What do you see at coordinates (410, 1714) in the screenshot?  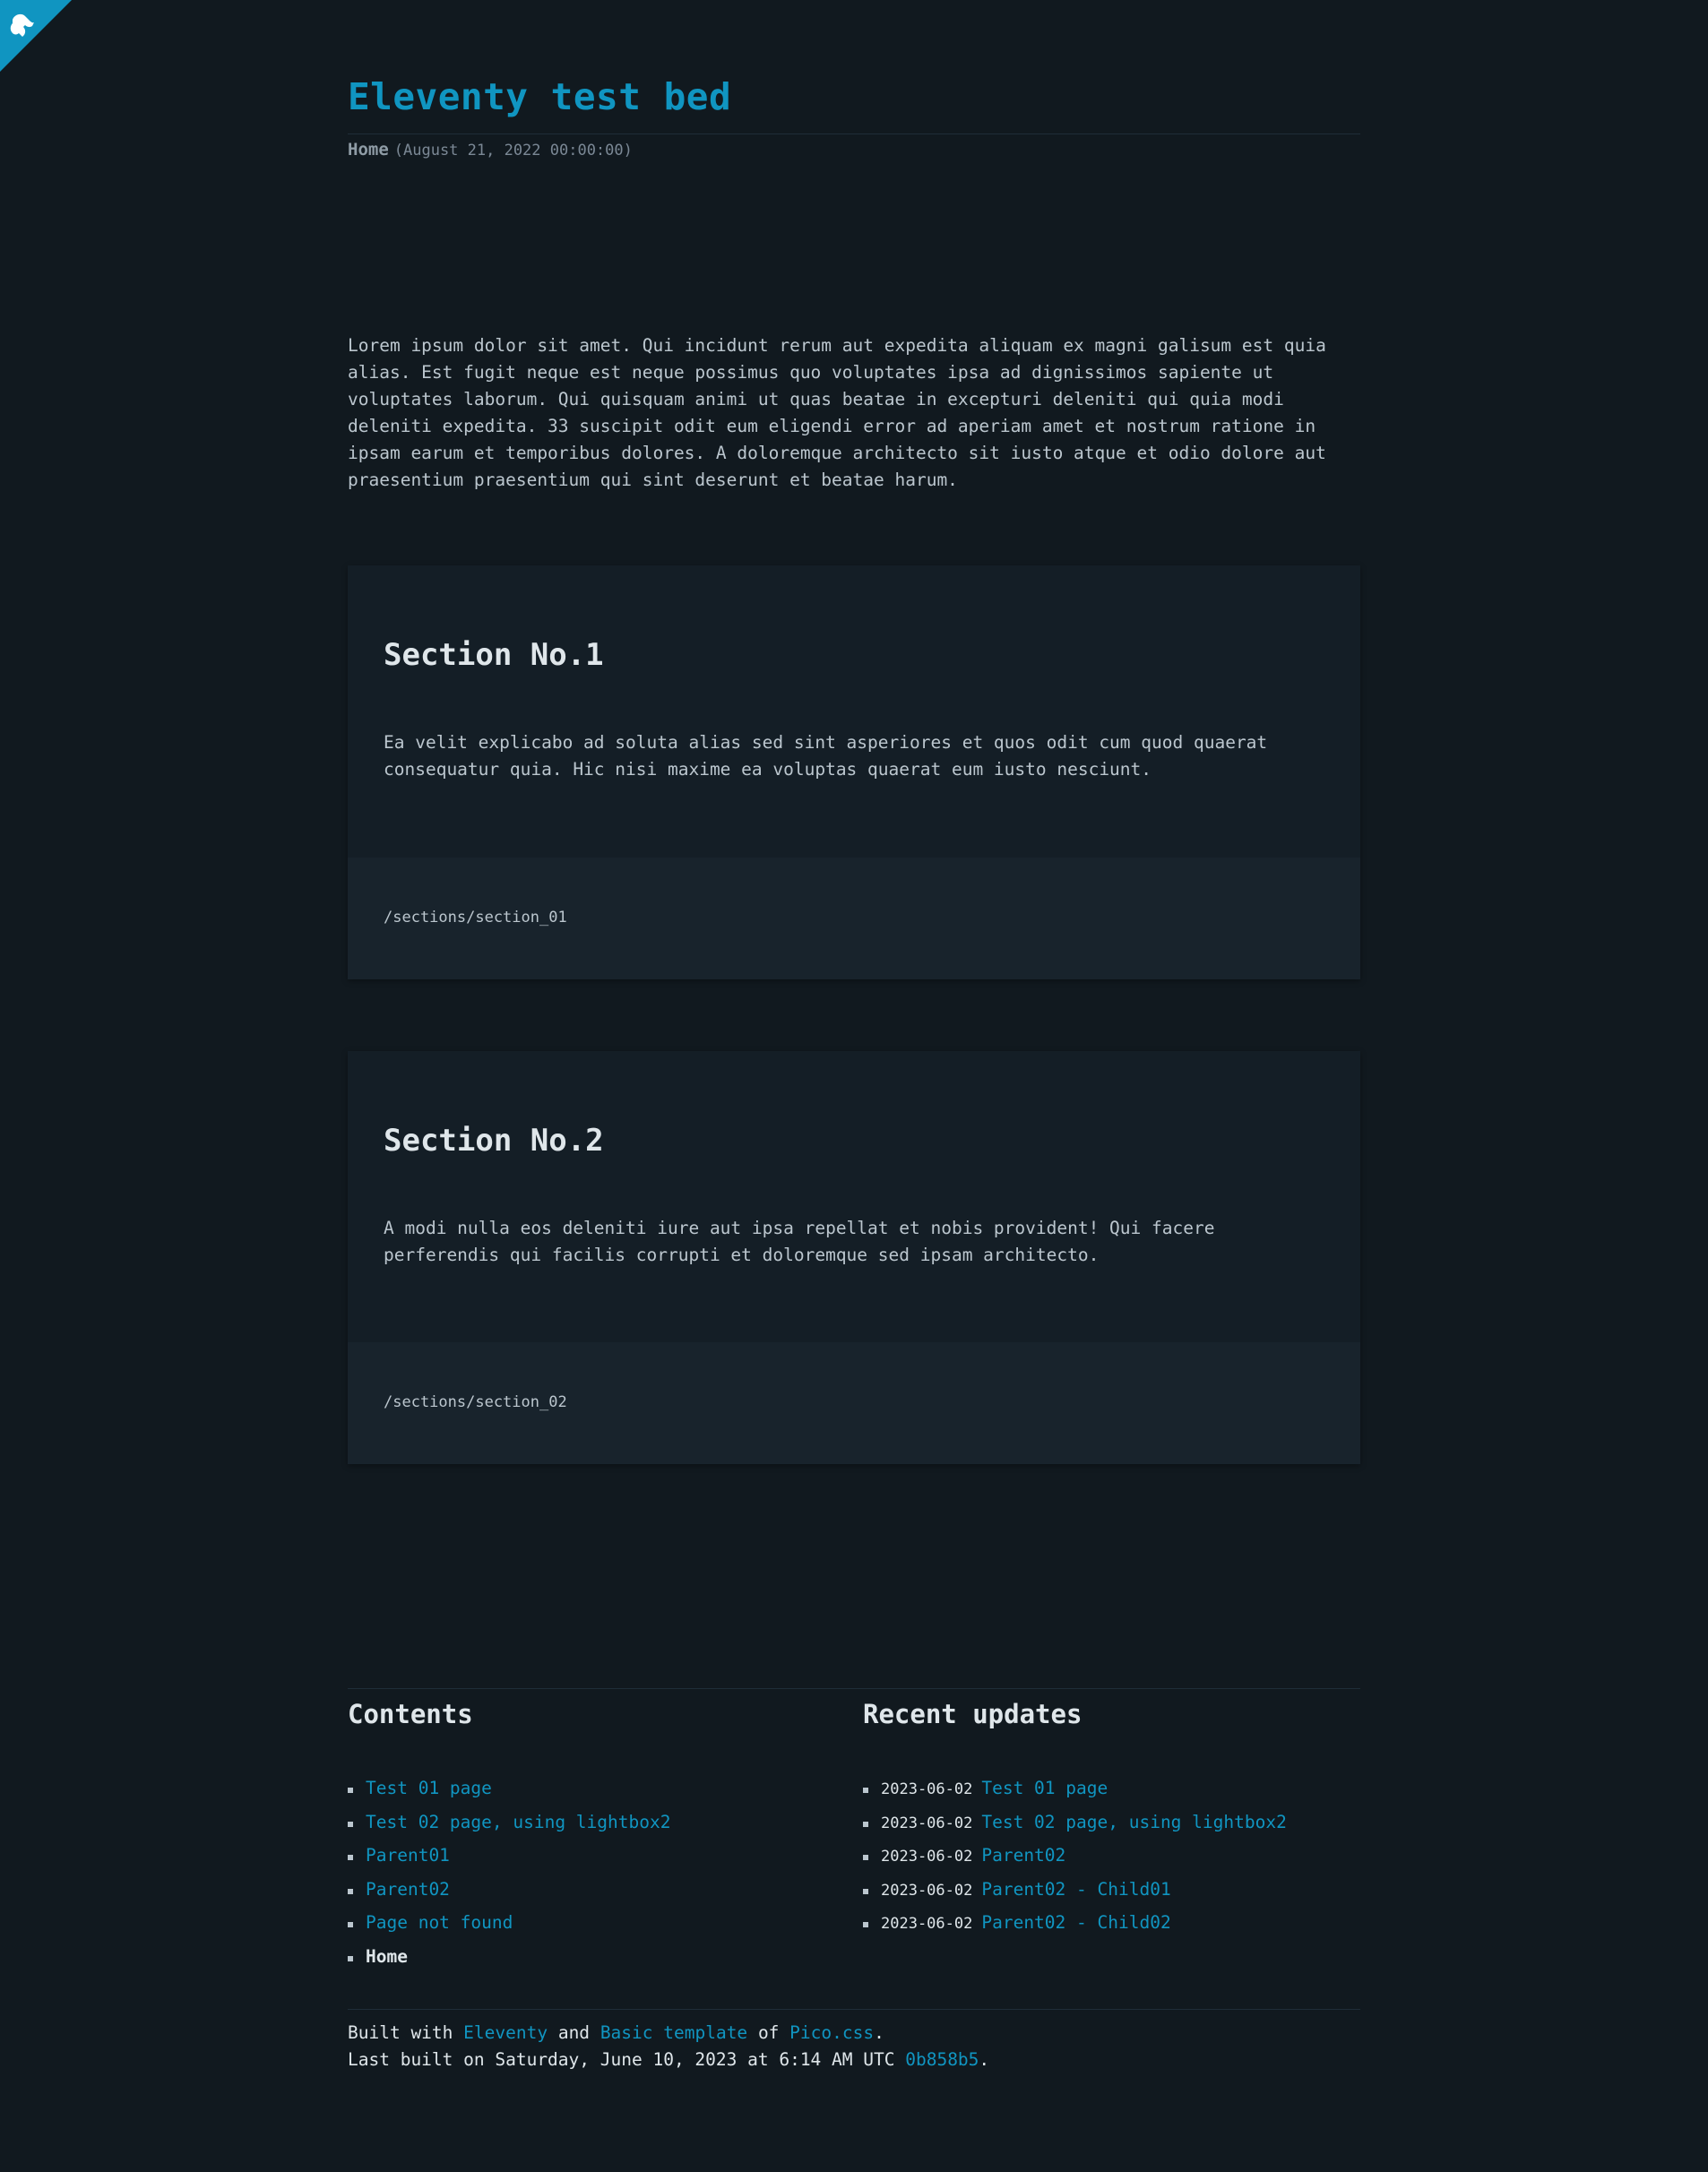 I see `contents-heading: Contents` at bounding box center [410, 1714].